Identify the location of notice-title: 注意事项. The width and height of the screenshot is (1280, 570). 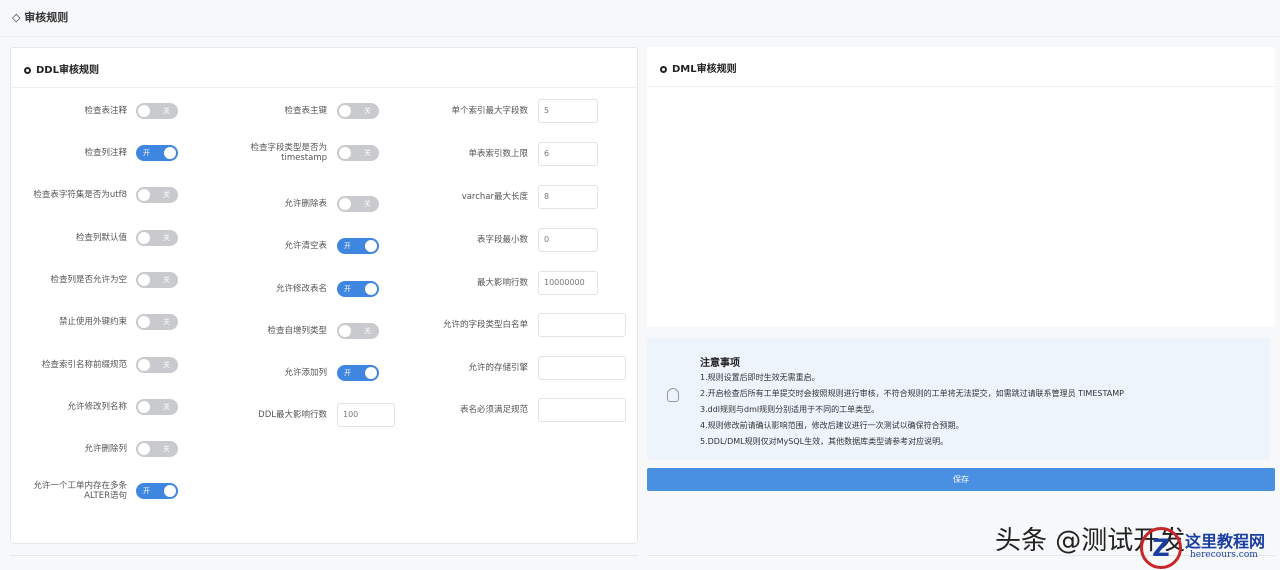
(720, 363).